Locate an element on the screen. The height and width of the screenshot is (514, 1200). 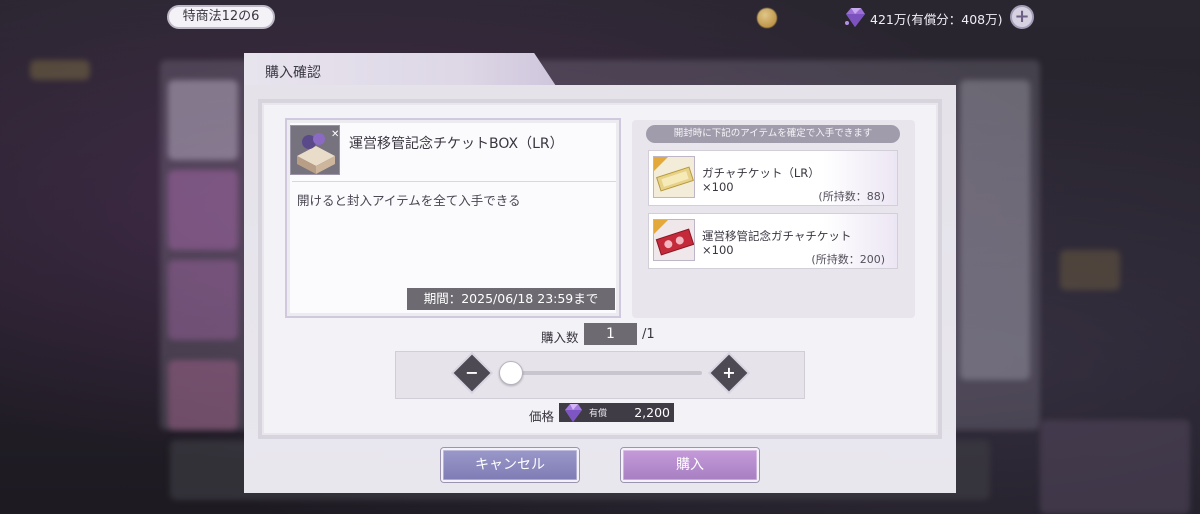
plus-icon: + is located at coordinates (729, 372).